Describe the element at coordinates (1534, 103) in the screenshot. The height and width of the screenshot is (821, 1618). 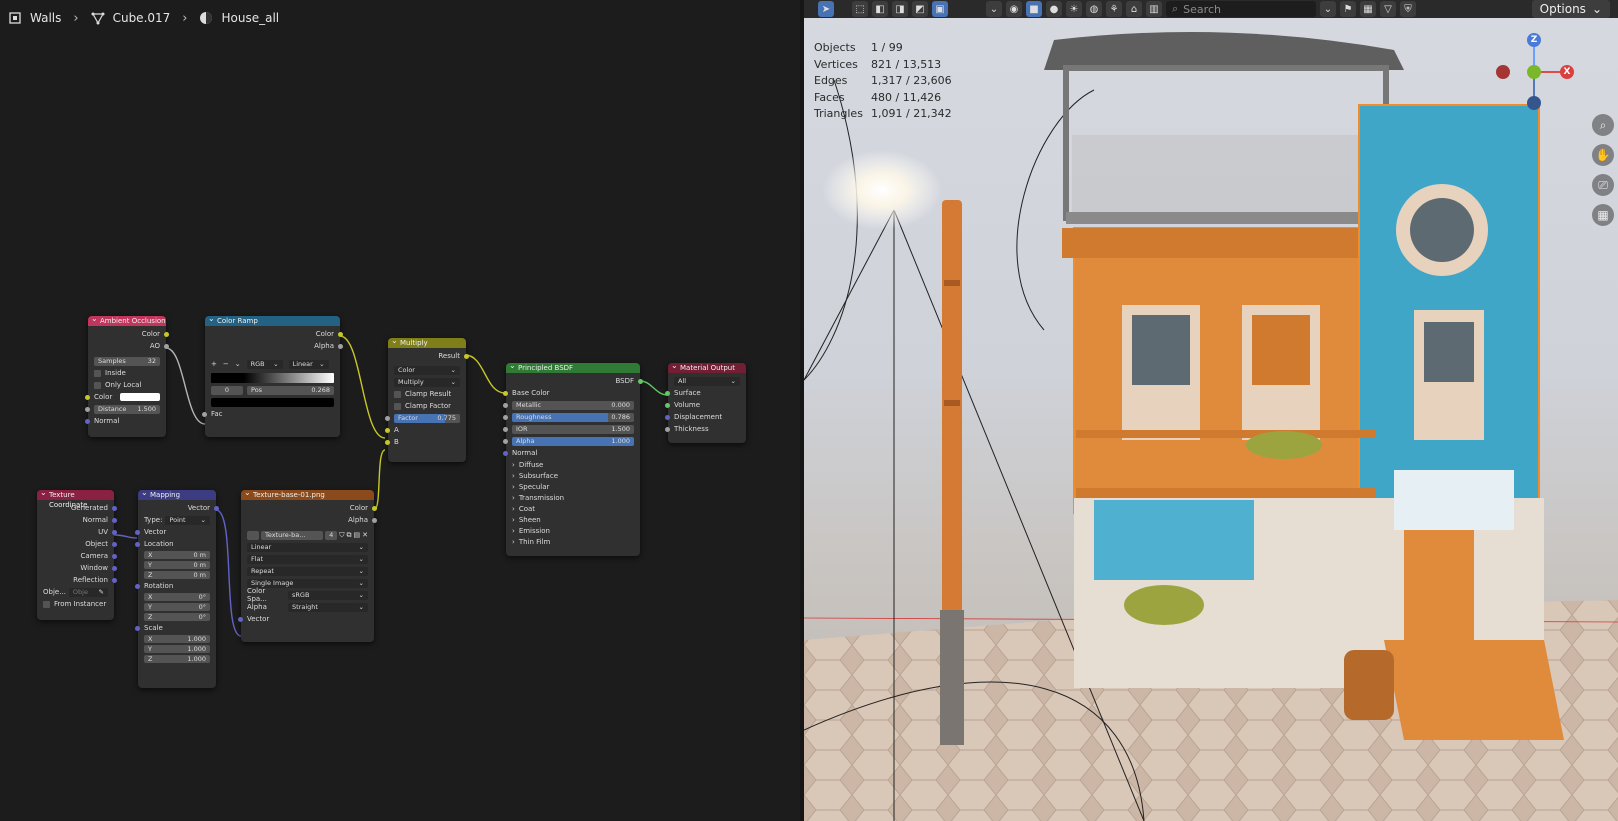
I see `neg-z-axis-button` at that location.